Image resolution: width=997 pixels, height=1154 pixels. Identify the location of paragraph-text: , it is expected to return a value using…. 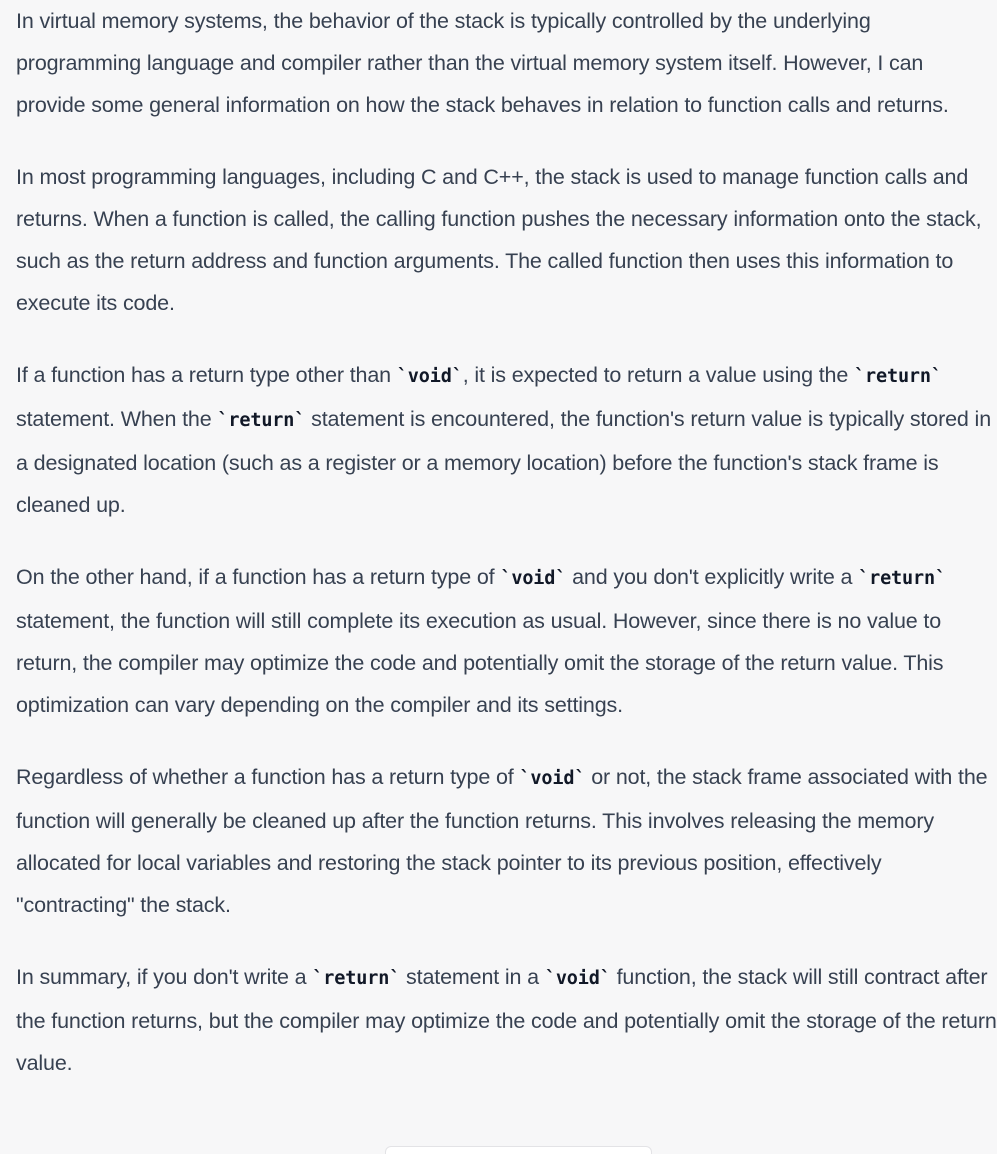
(658, 375).